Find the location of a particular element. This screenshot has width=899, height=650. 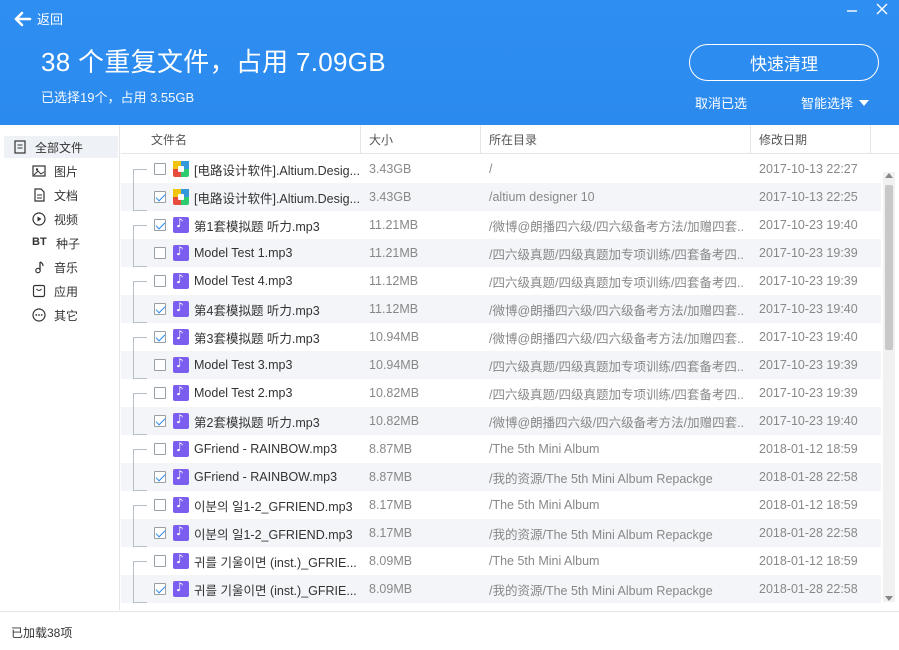

sidebar-item-torrents: BT 种子 is located at coordinates (60, 243).